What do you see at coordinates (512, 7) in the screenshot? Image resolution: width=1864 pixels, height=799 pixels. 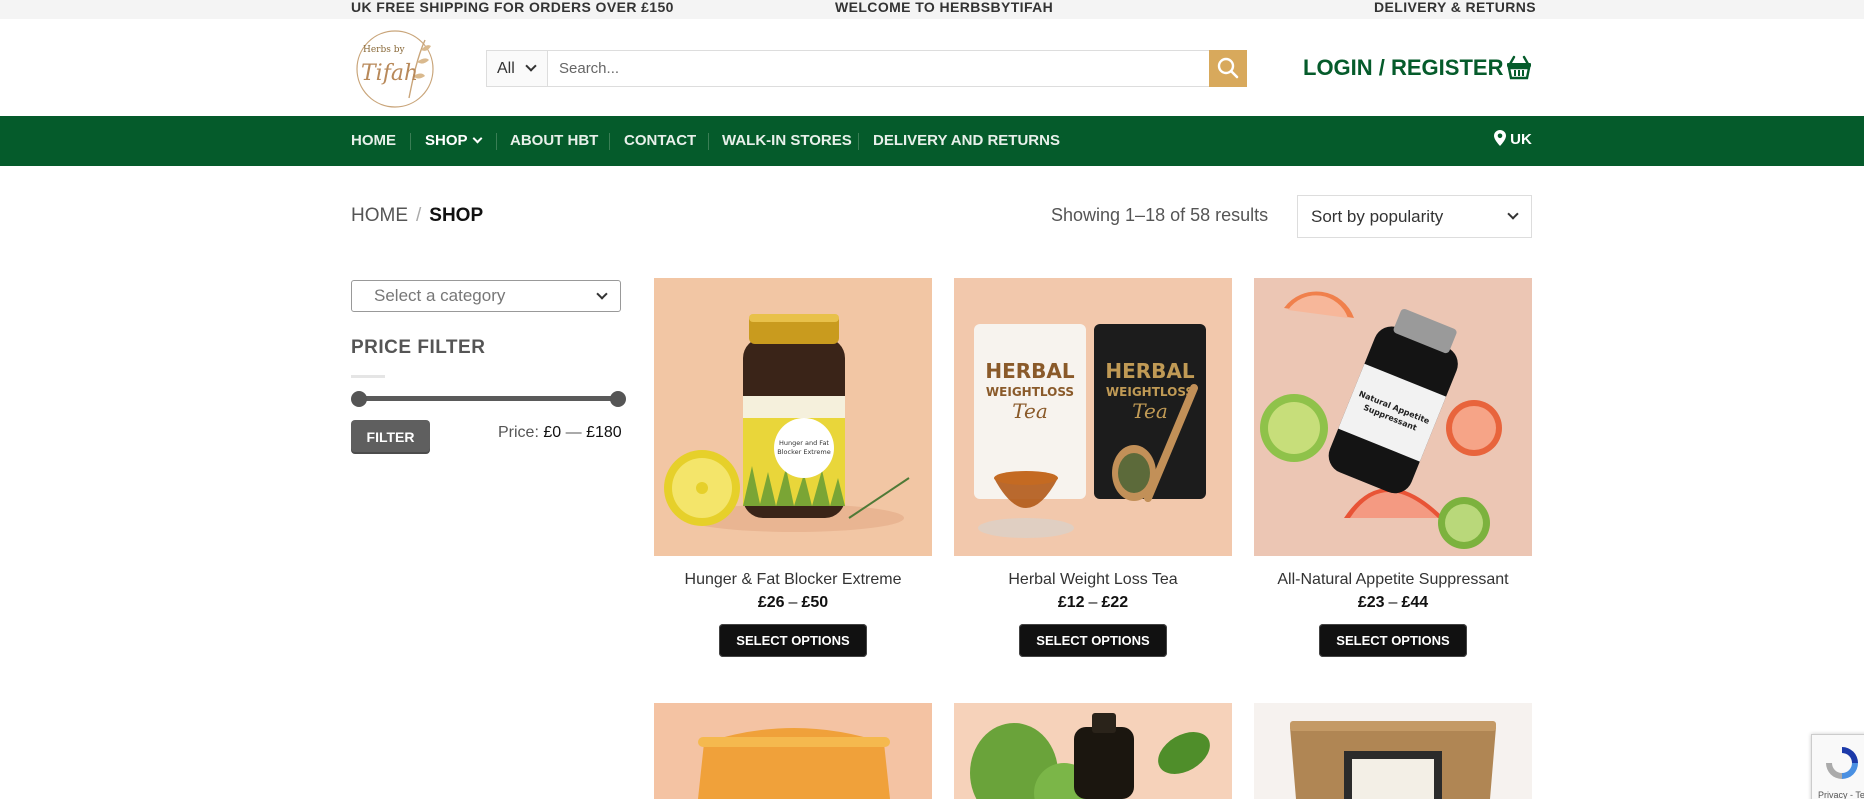 I see `free-shipping-notice: UK FREE SHIPPING FOR ORDERS OVER £150` at bounding box center [512, 7].